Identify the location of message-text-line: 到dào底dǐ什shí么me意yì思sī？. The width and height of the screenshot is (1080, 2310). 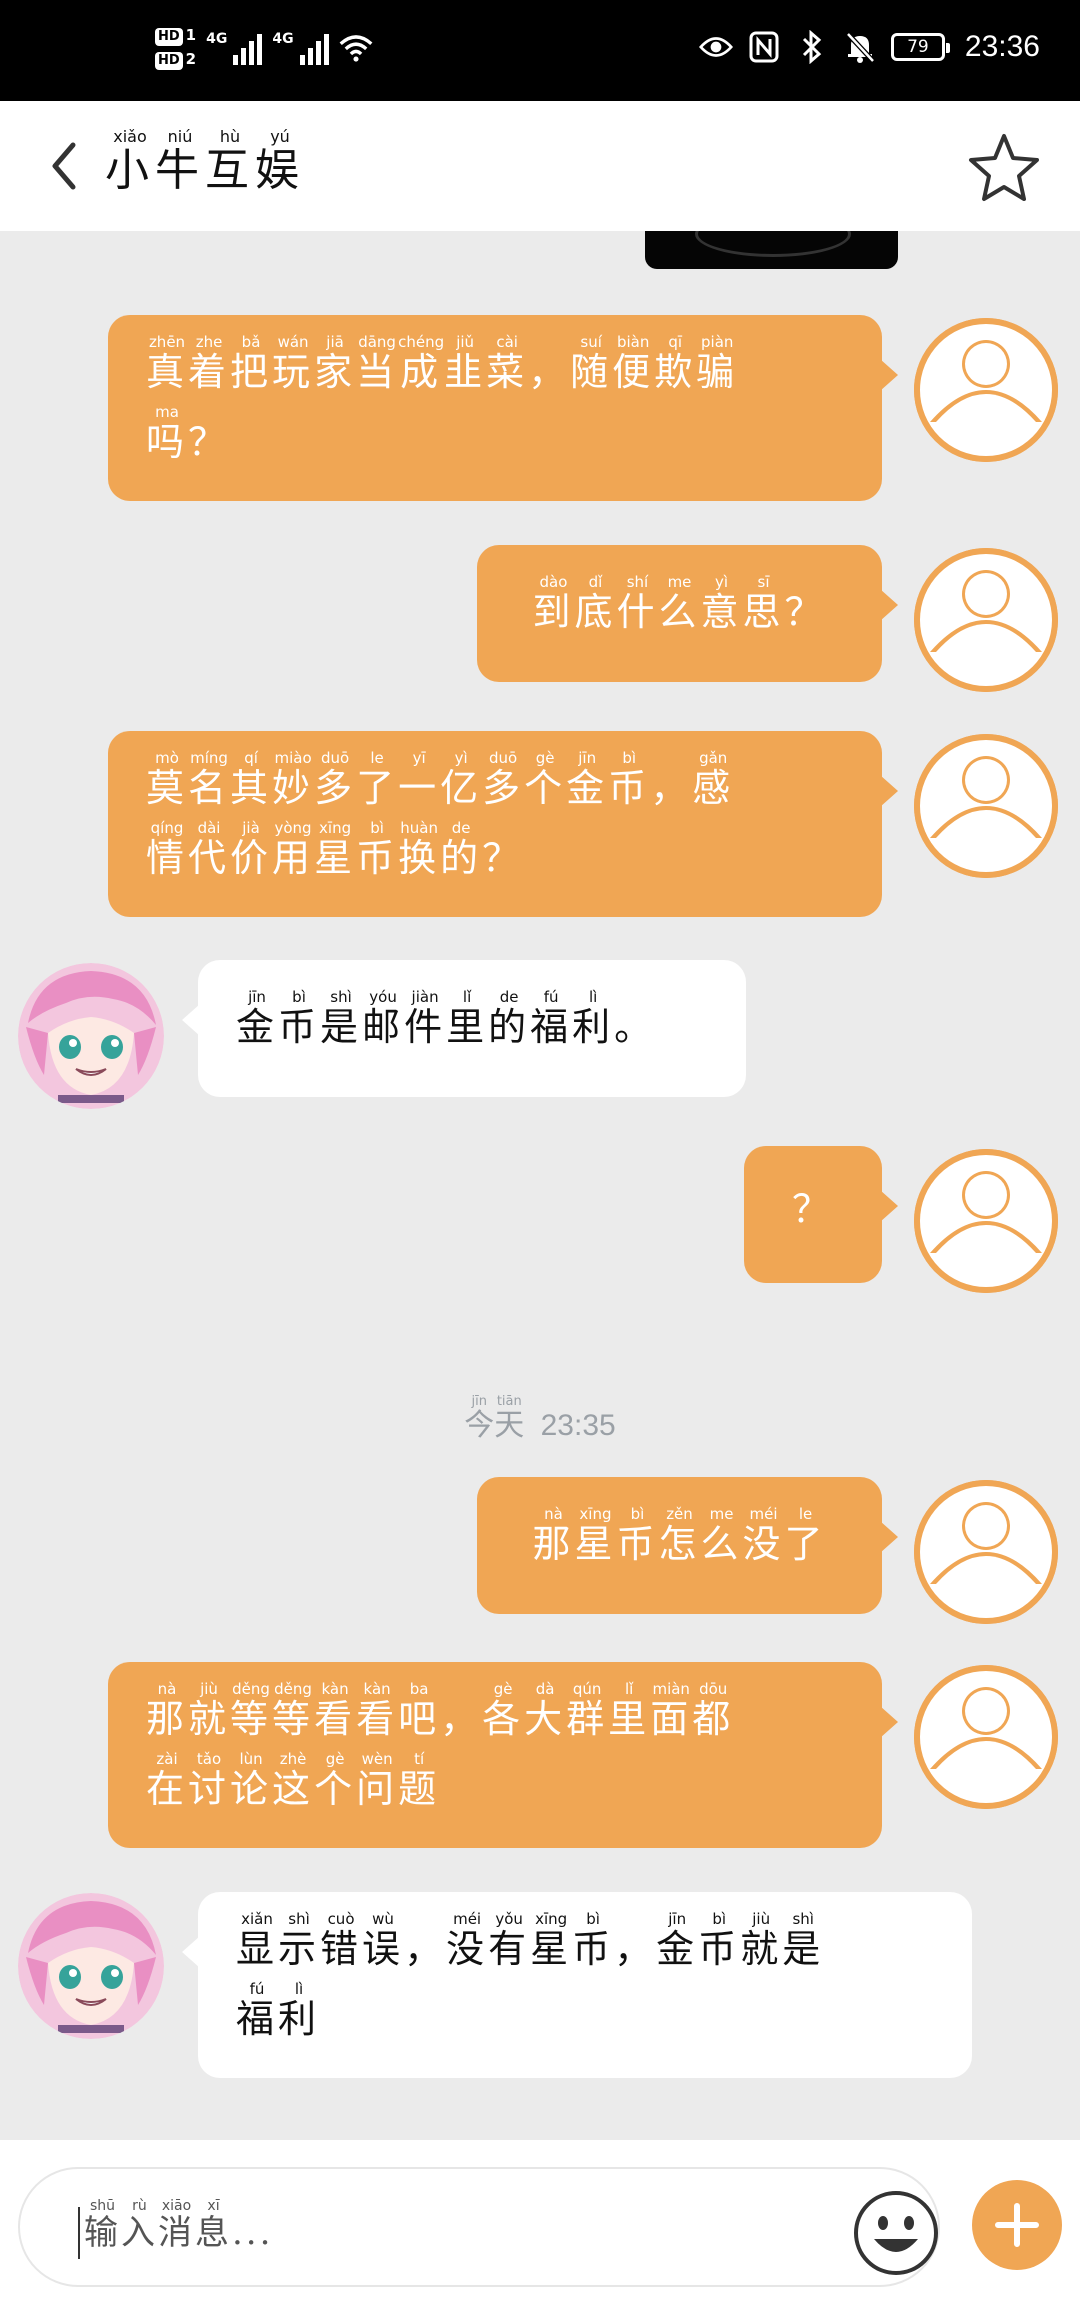
(679, 609).